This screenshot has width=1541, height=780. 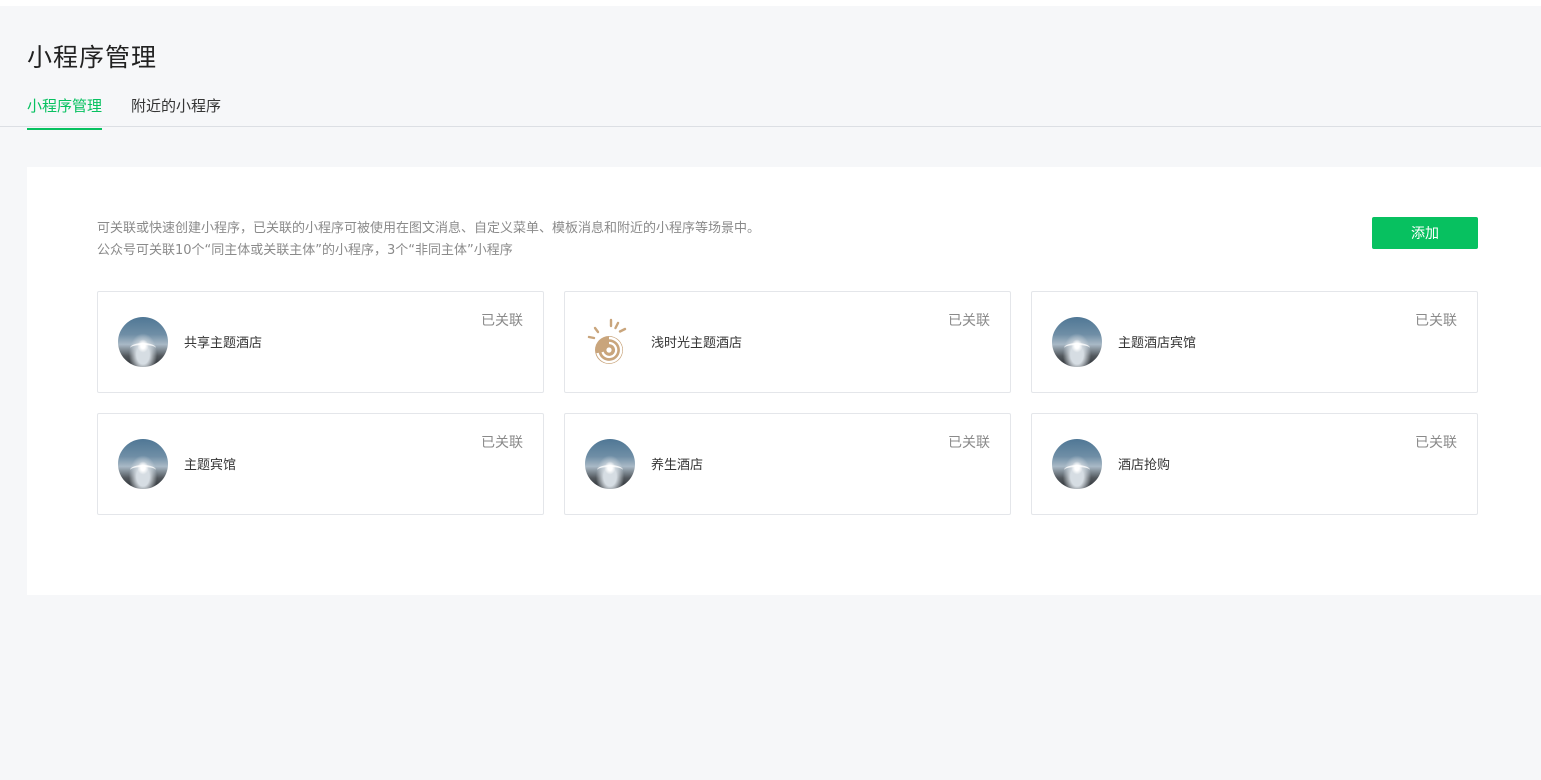 I want to click on page-title: 小程序管理, so click(x=92, y=57).